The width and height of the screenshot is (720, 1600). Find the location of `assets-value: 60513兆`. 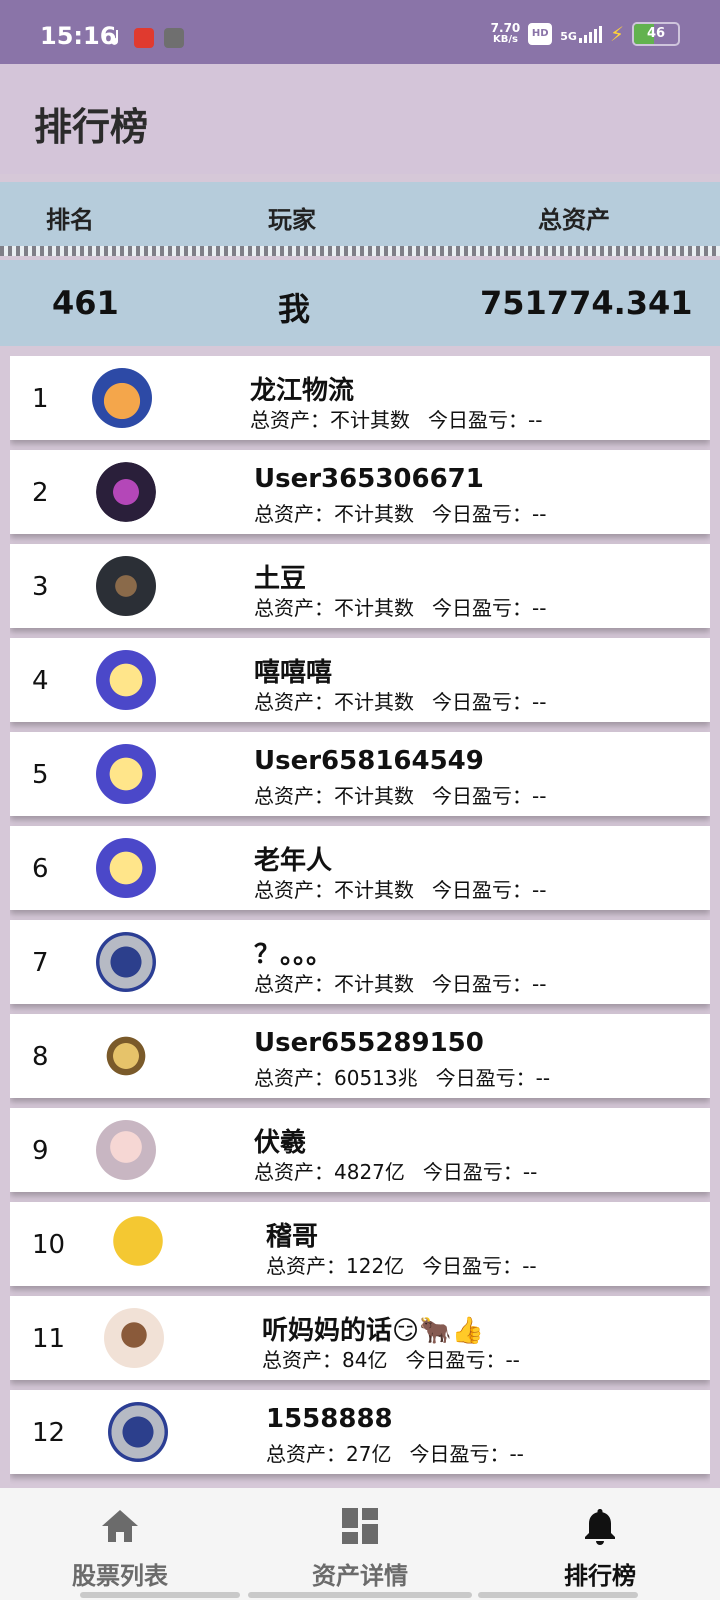

assets-value: 60513兆 is located at coordinates (376, 1078).